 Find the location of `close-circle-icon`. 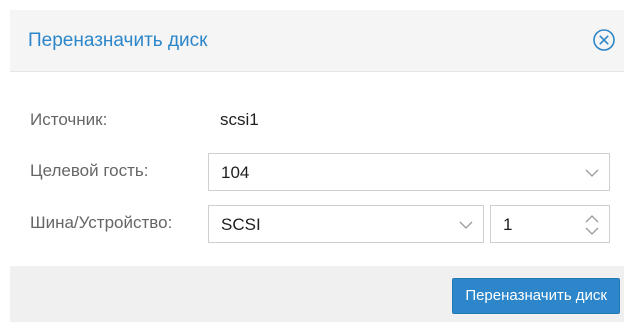

close-circle-icon is located at coordinates (604, 40).